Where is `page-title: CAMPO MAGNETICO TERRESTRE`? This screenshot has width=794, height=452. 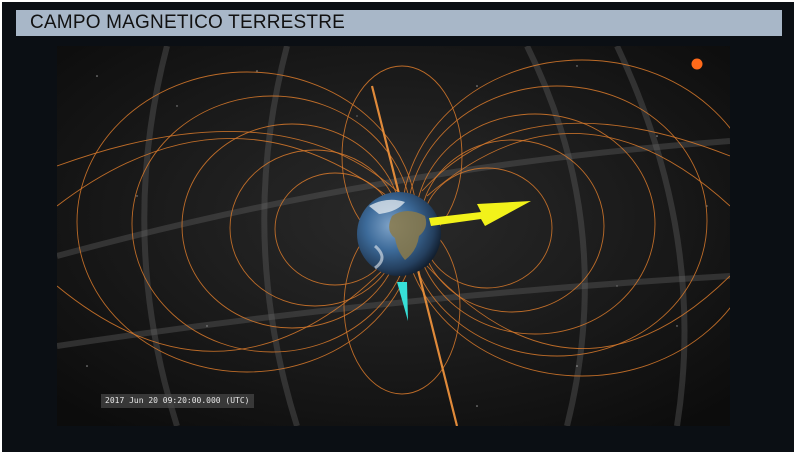 page-title: CAMPO MAGNETICO TERRESTRE is located at coordinates (188, 22).